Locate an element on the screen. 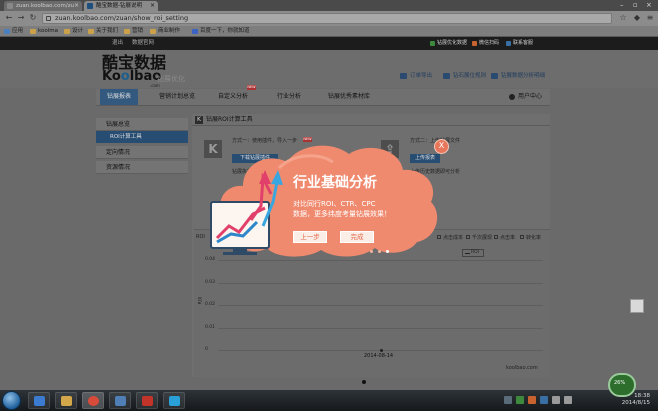 This screenshot has height=411, width=658. volume-icon is located at coordinates (568, 400).